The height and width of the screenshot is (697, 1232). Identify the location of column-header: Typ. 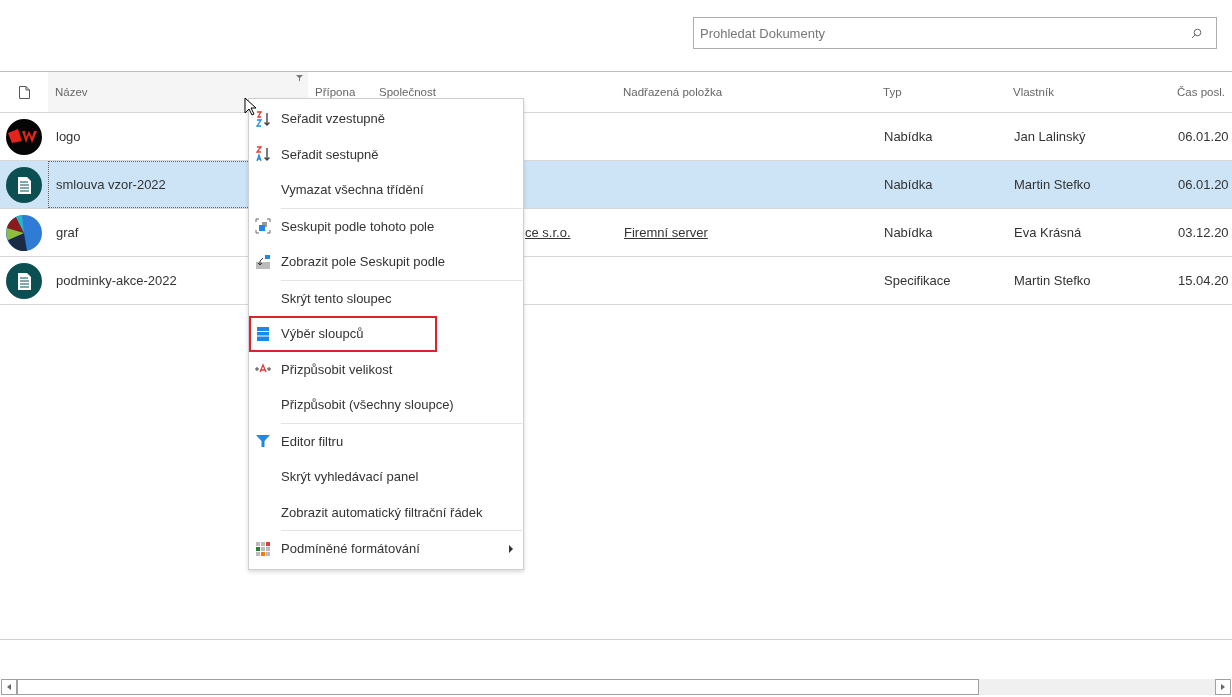
(941, 92).